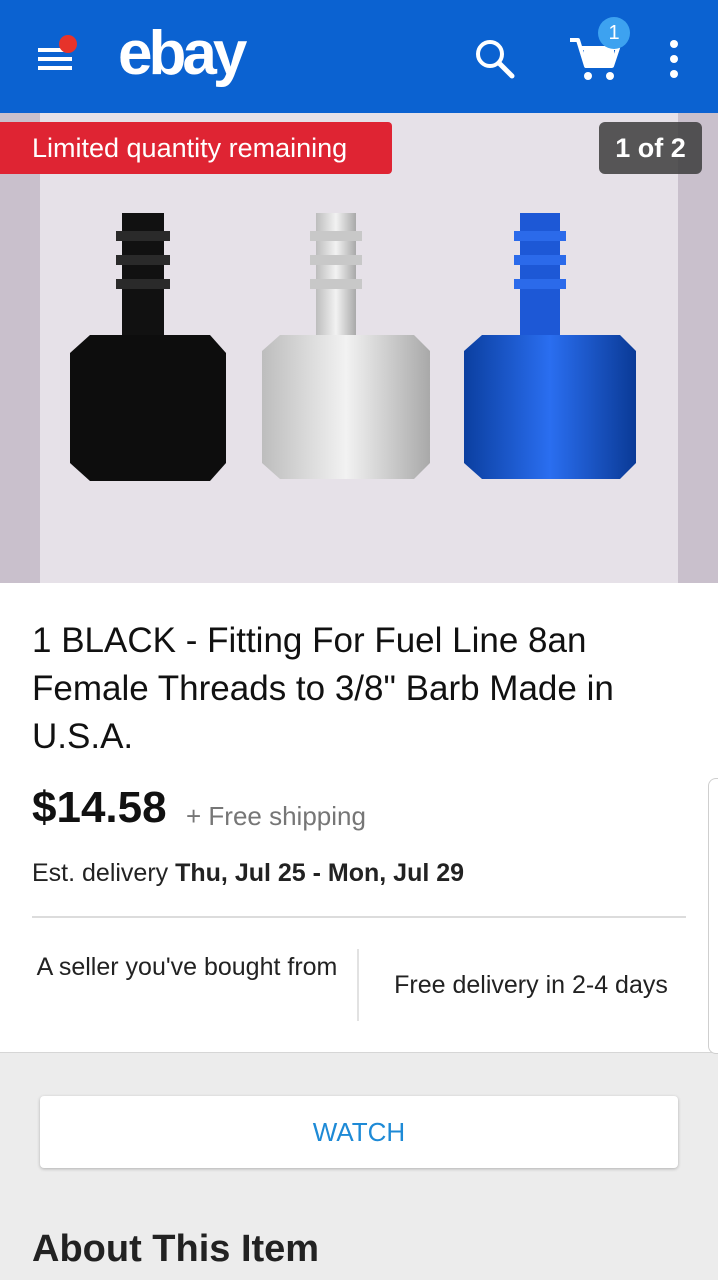 The width and height of the screenshot is (718, 1280). I want to click on delivery-feature: Free delivery in 2-4 days, so click(531, 985).